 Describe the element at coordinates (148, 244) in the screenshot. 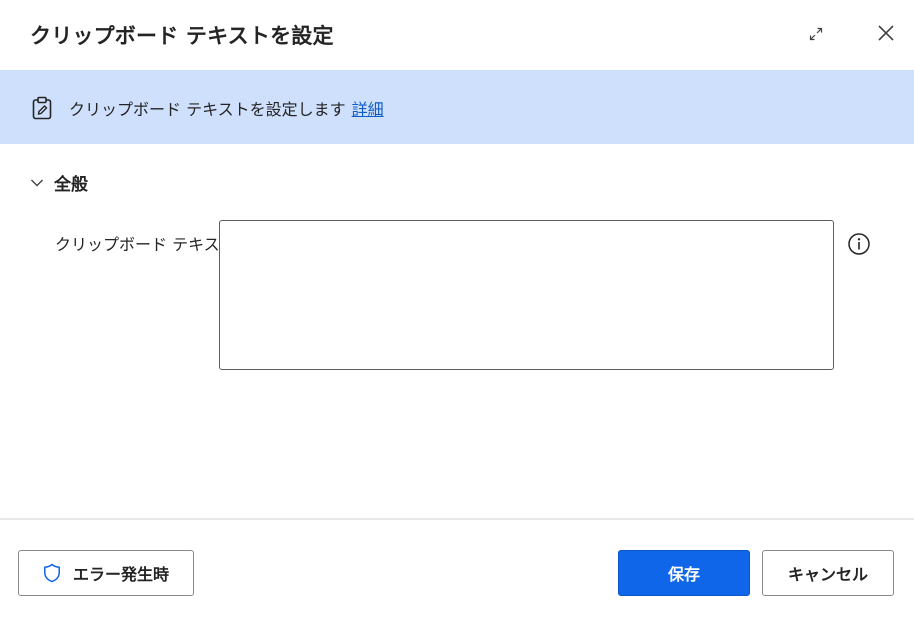

I see `clipboard-text-label: クリップボード テキスト:` at that location.